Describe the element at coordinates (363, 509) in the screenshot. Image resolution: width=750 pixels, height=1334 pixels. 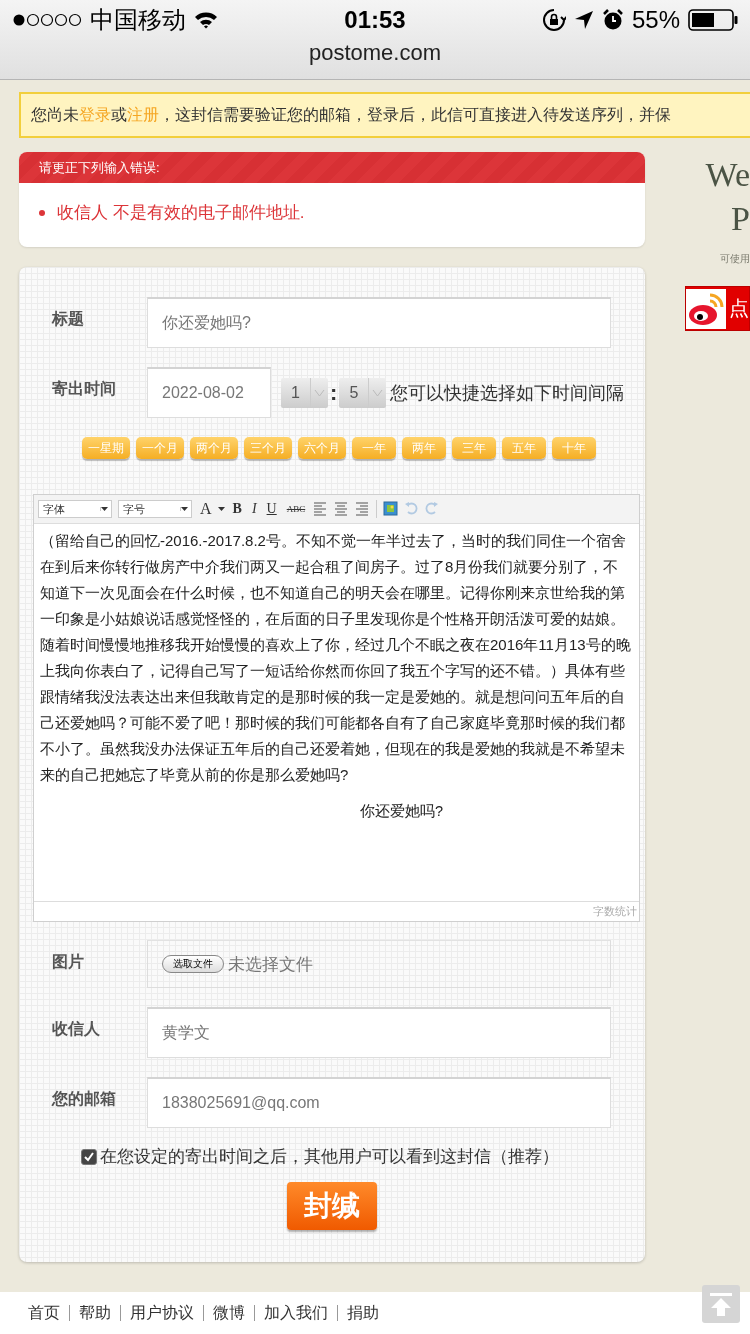
I see `align-right-icon` at that location.